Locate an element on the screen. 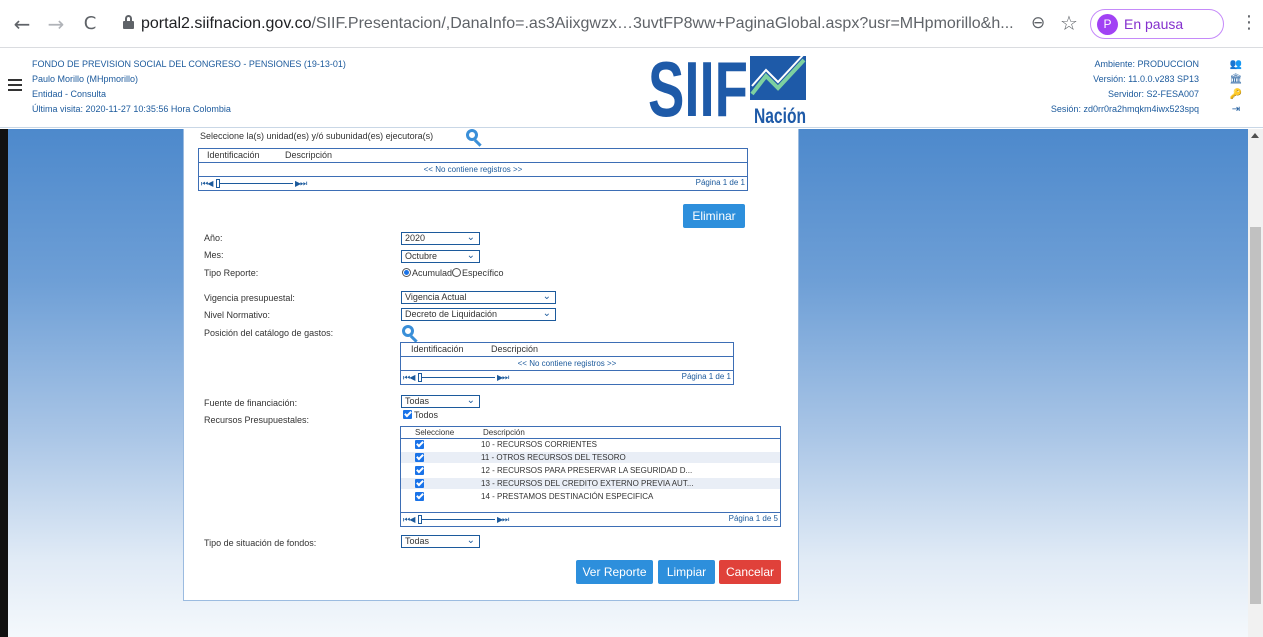  col-seleccione: Seleccione is located at coordinates (434, 432).